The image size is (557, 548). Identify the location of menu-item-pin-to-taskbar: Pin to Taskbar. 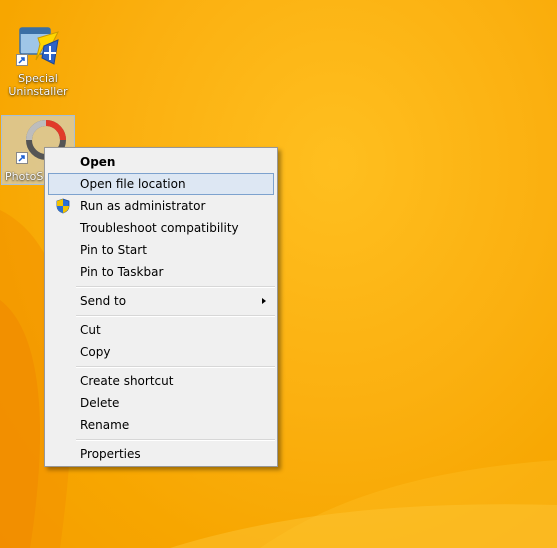
(161, 272).